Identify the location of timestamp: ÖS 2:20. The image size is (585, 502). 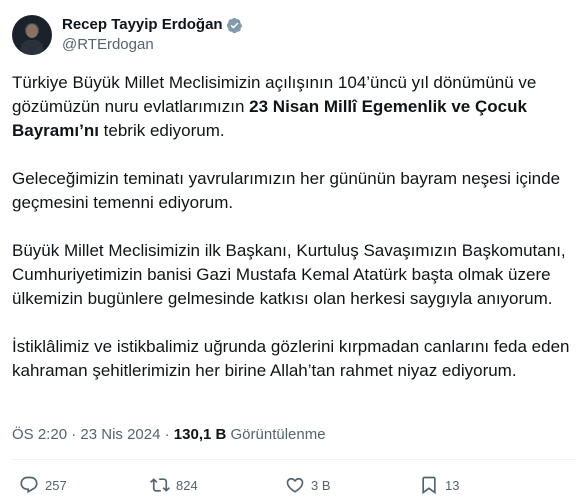
(39, 435).